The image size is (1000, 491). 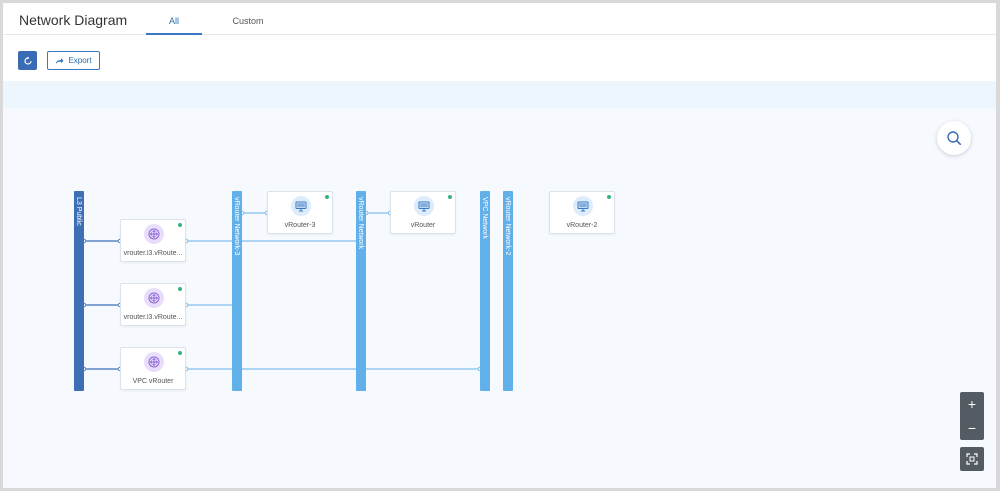 What do you see at coordinates (79, 291) in the screenshot?
I see `network-l3-public: L3 Public` at bounding box center [79, 291].